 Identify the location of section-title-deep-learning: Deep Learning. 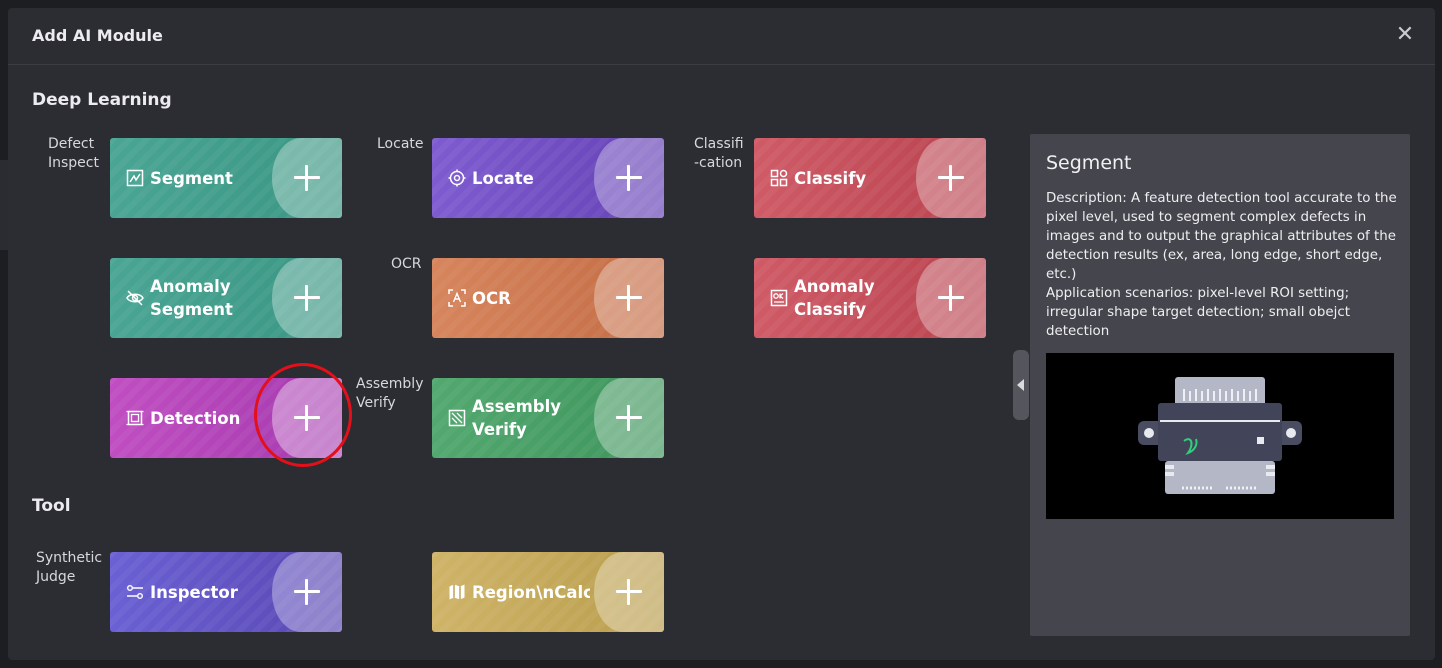
(102, 100).